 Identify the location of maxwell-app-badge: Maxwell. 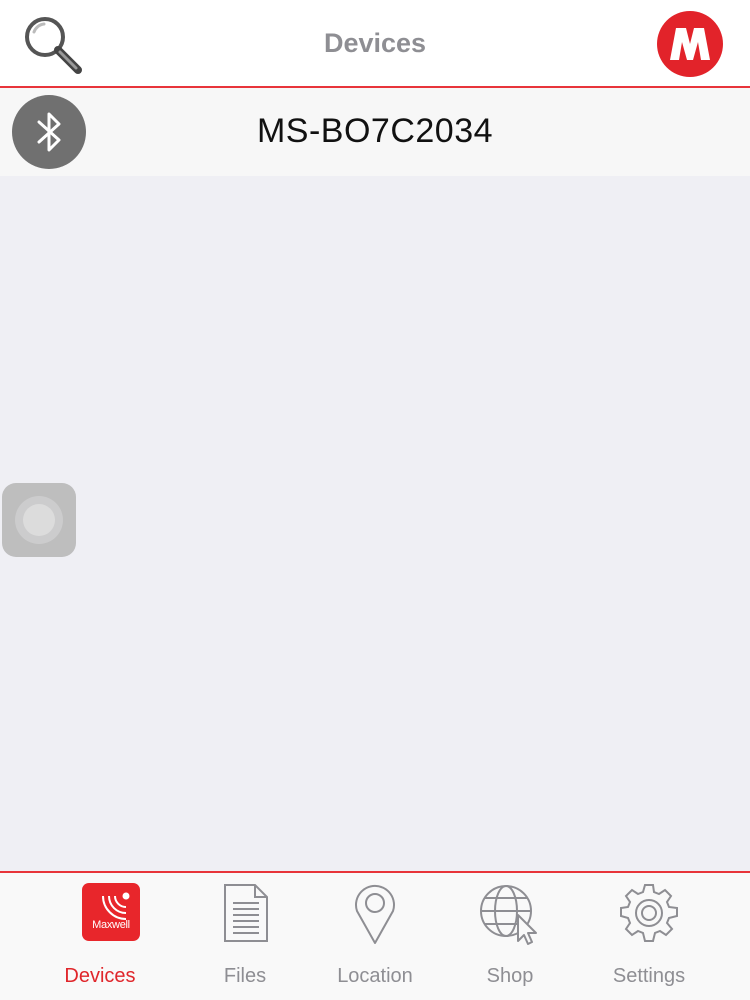
(111, 912).